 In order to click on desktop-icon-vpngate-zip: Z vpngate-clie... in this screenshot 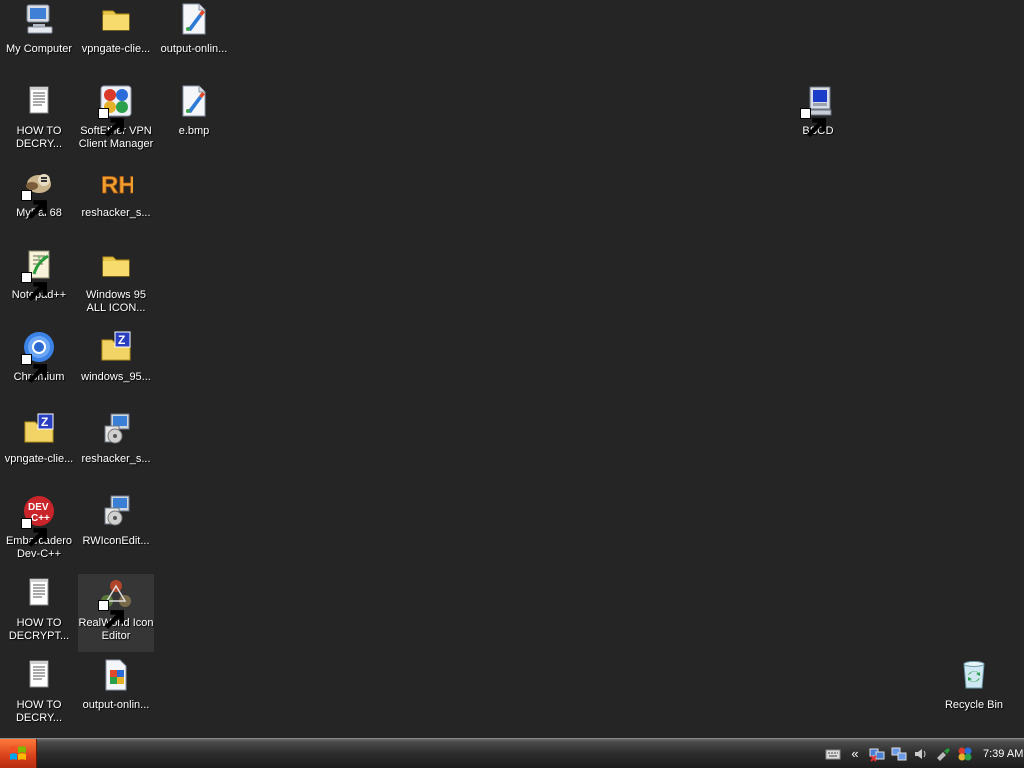, I will do `click(39, 449)`.